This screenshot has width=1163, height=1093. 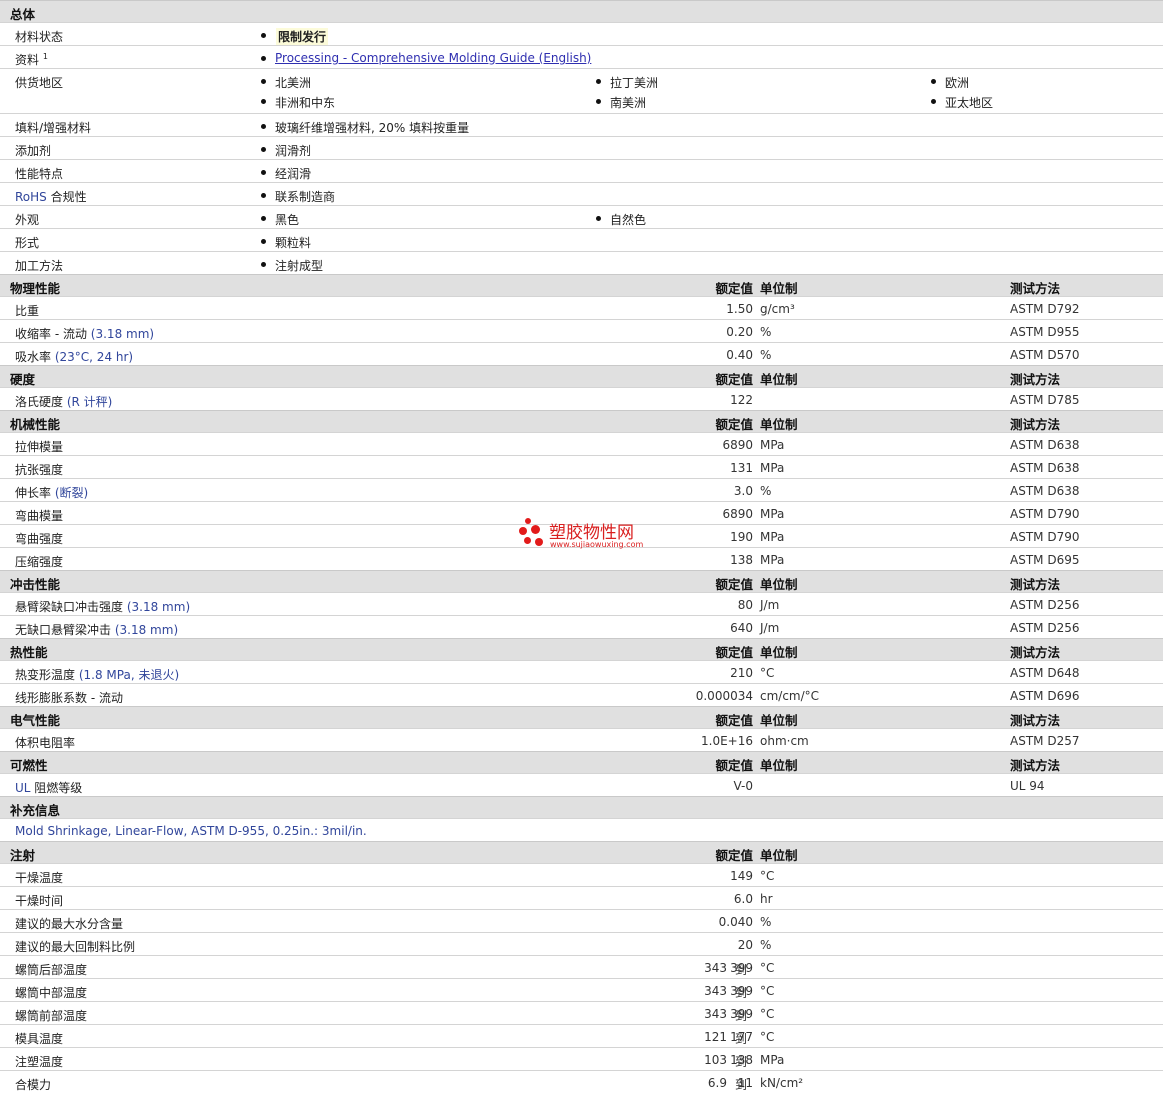 I want to click on injection-row: 螺筒后部温度 343 到 399 °C, so click(x=581, y=966).